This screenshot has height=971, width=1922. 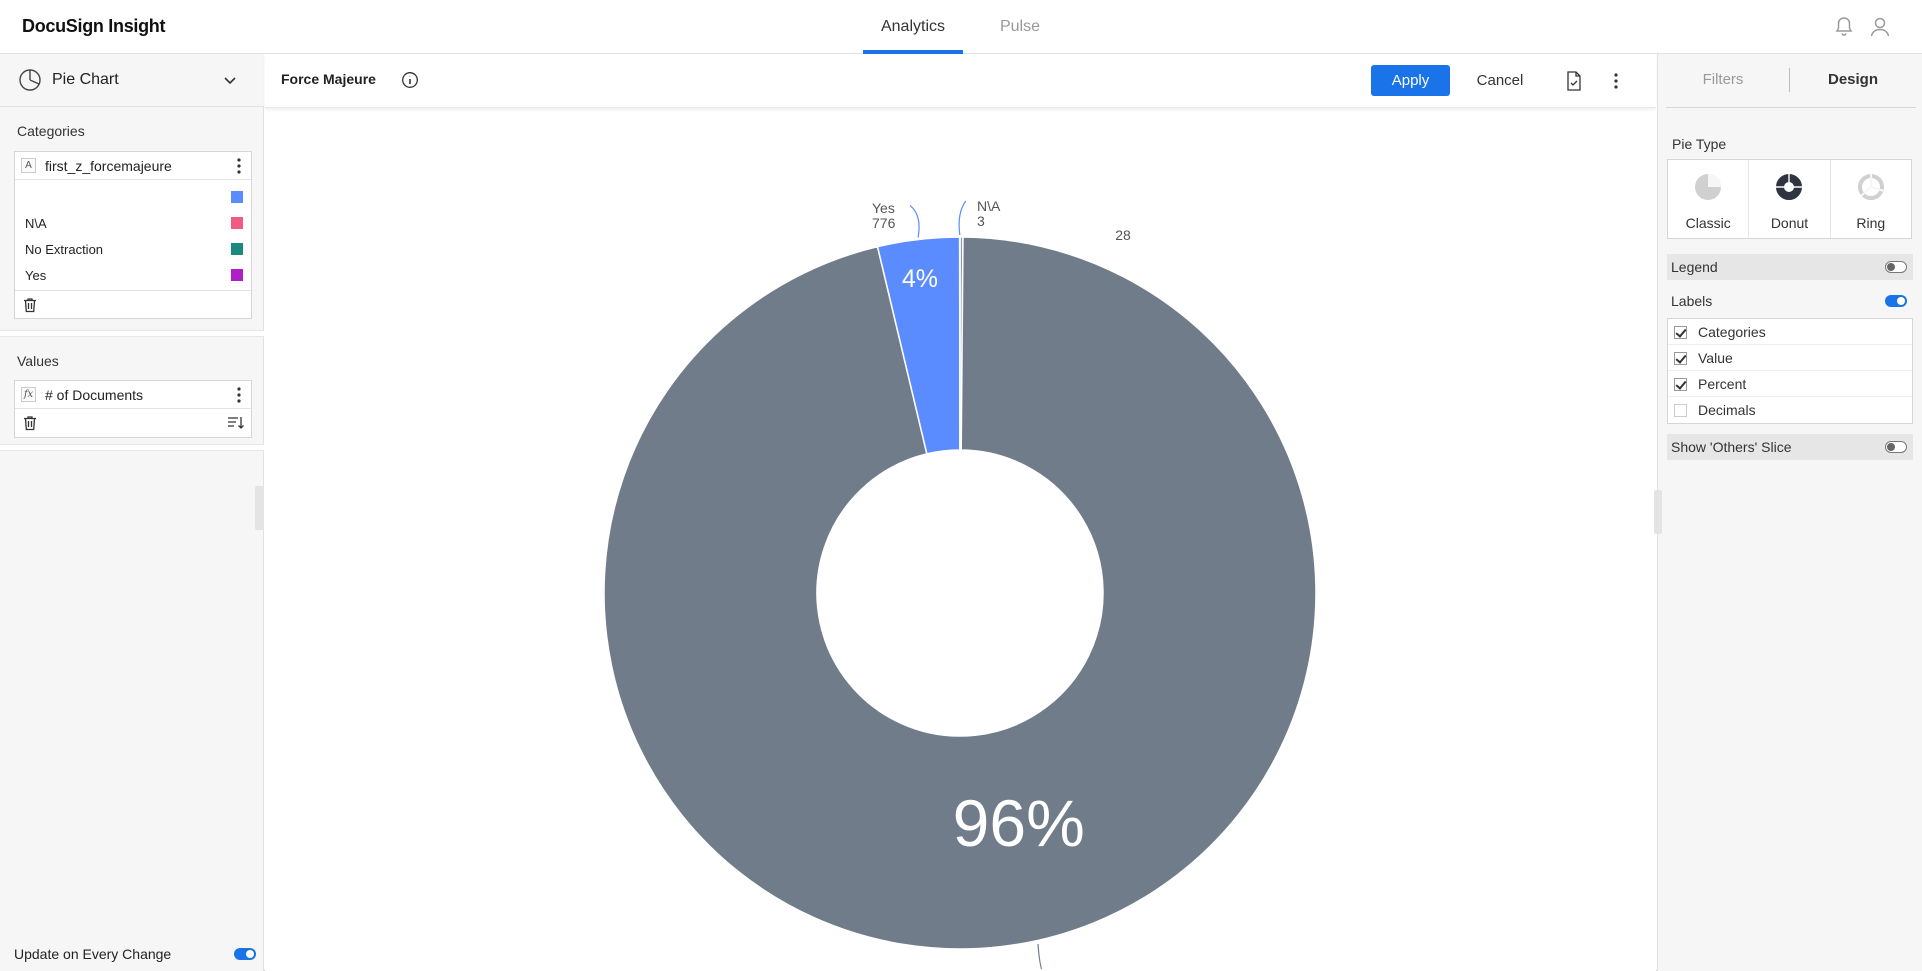 What do you see at coordinates (1123, 235) in the screenshot?
I see `slice-value-label: 28` at bounding box center [1123, 235].